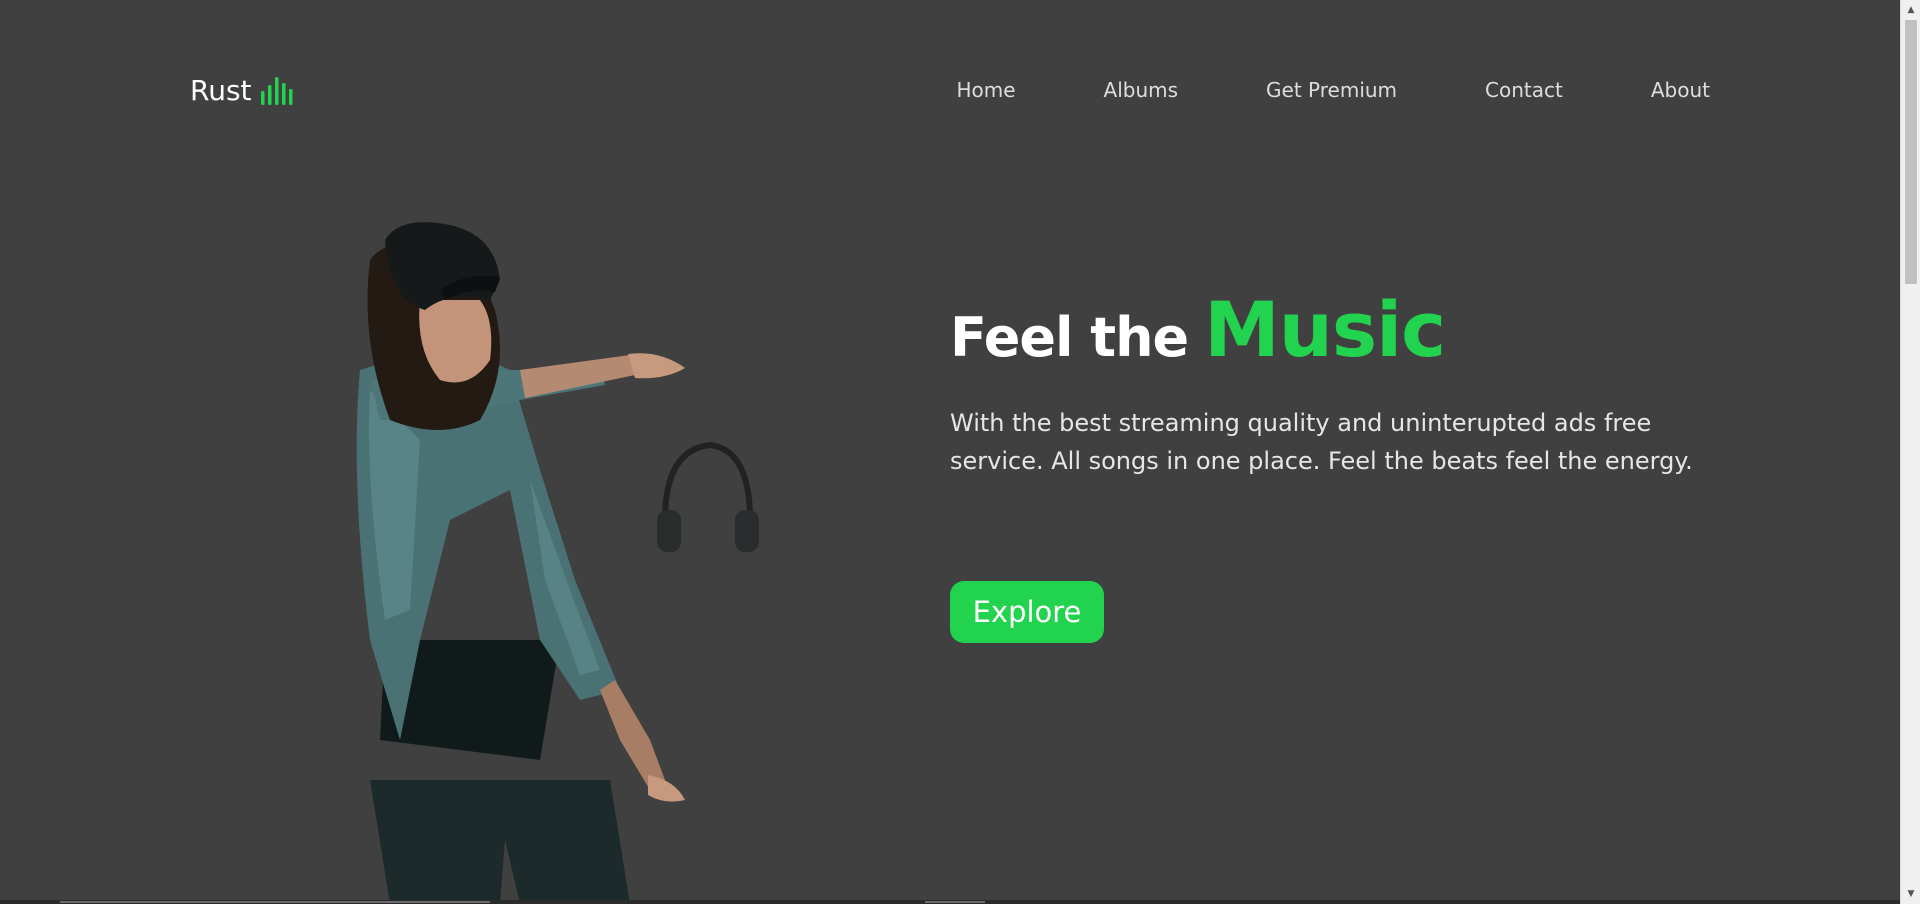 The image size is (1920, 904). What do you see at coordinates (1325, 329) in the screenshot?
I see `hero-title-accent: Music` at bounding box center [1325, 329].